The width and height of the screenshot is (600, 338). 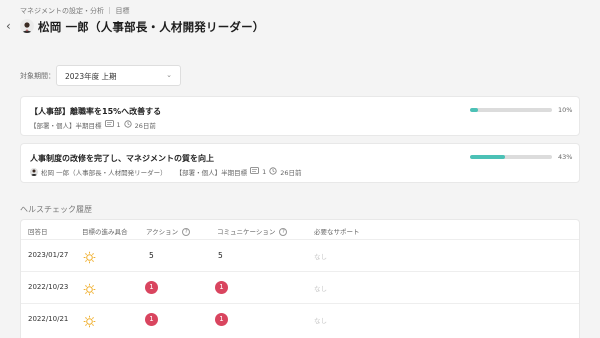 I want to click on section-title: ヘルスチェック履歴, so click(x=56, y=209).